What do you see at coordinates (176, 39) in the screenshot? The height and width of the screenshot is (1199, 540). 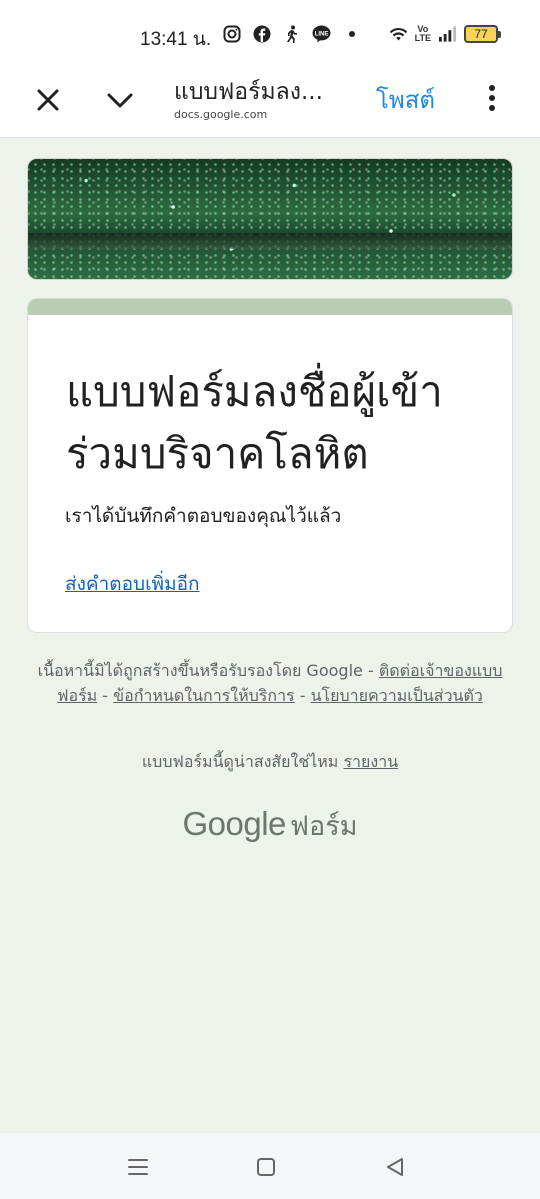 I see `status-time: 13:41 น.` at bounding box center [176, 39].